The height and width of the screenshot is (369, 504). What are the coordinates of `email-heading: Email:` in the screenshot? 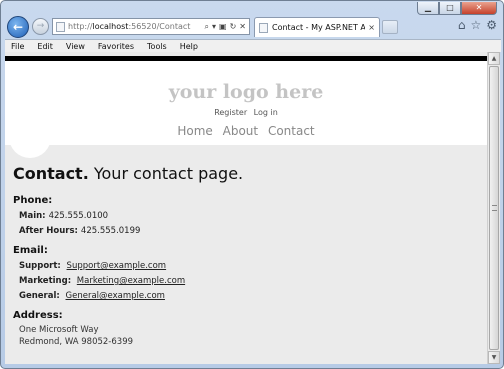 It's located at (30, 250).